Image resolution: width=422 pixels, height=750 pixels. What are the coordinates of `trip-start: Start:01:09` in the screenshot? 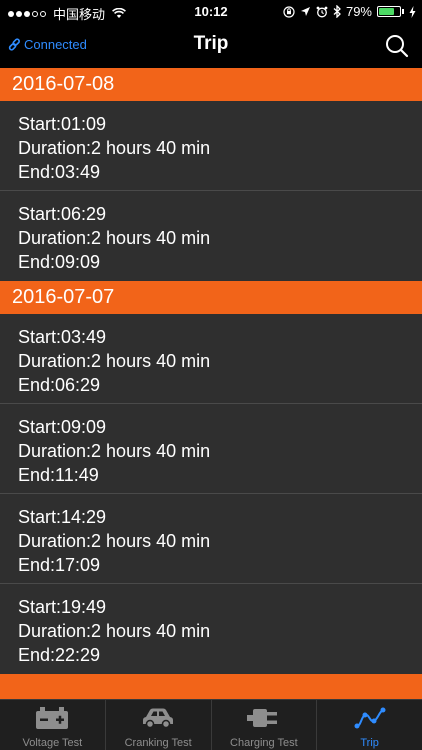 It's located at (62, 124).